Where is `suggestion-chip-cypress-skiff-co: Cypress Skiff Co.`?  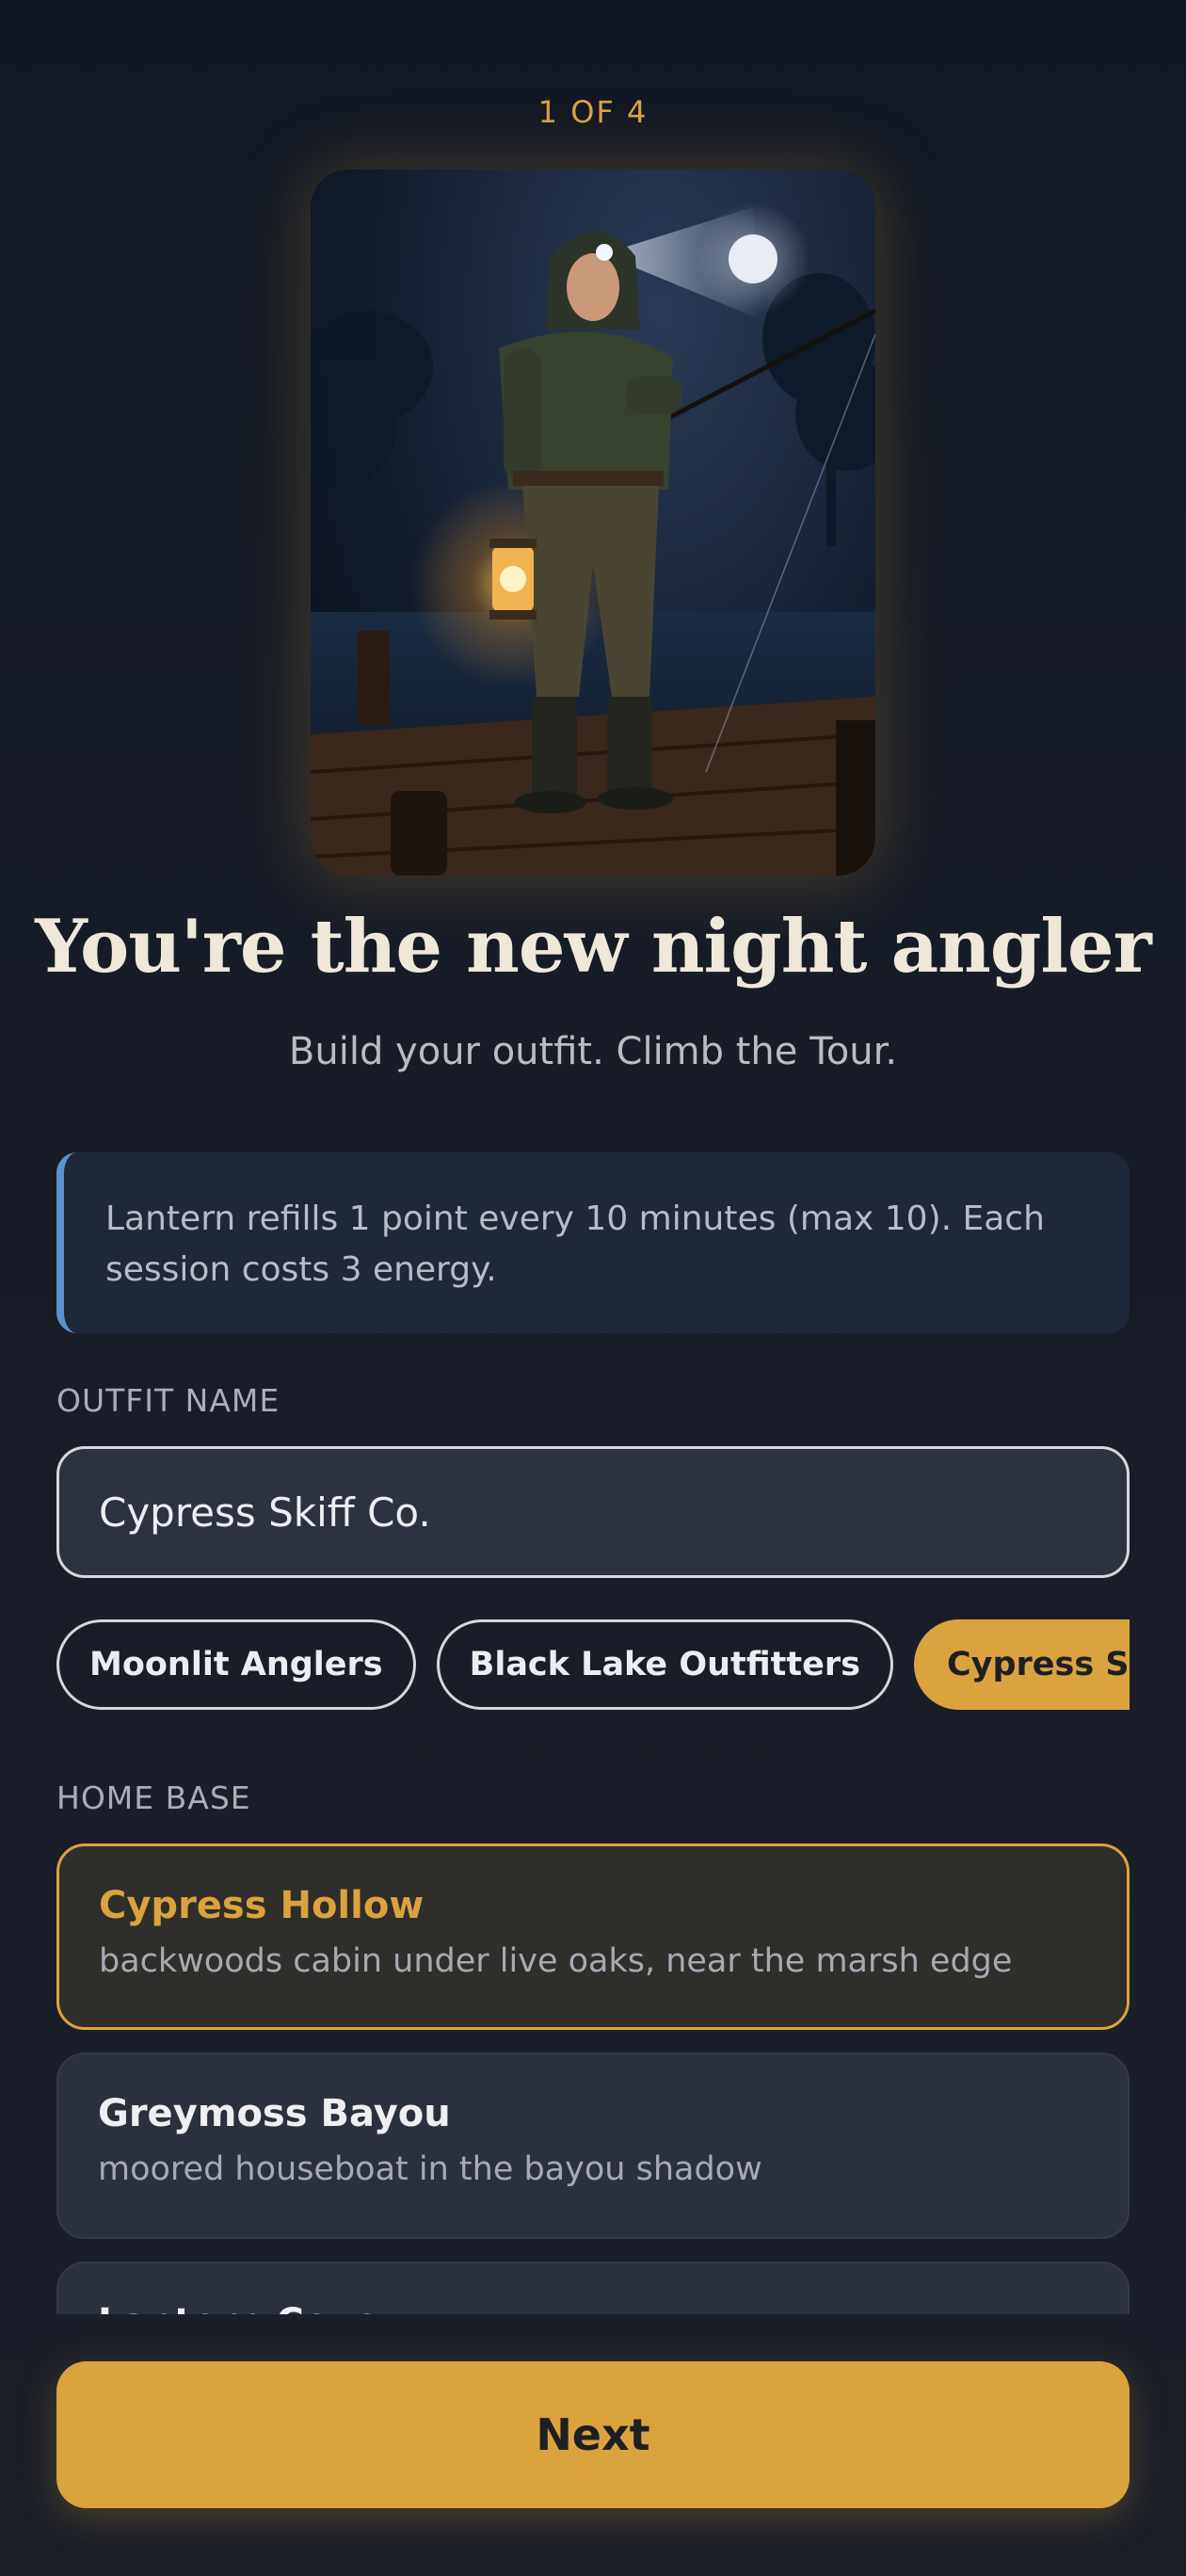 suggestion-chip-cypress-skiff-co: Cypress Skiff Co. is located at coordinates (1021, 1664).